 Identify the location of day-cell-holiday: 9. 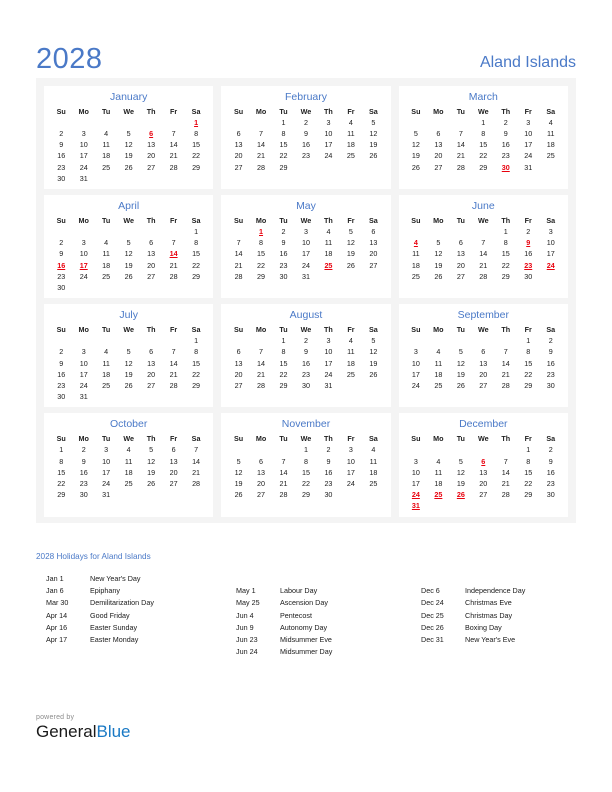
(528, 243).